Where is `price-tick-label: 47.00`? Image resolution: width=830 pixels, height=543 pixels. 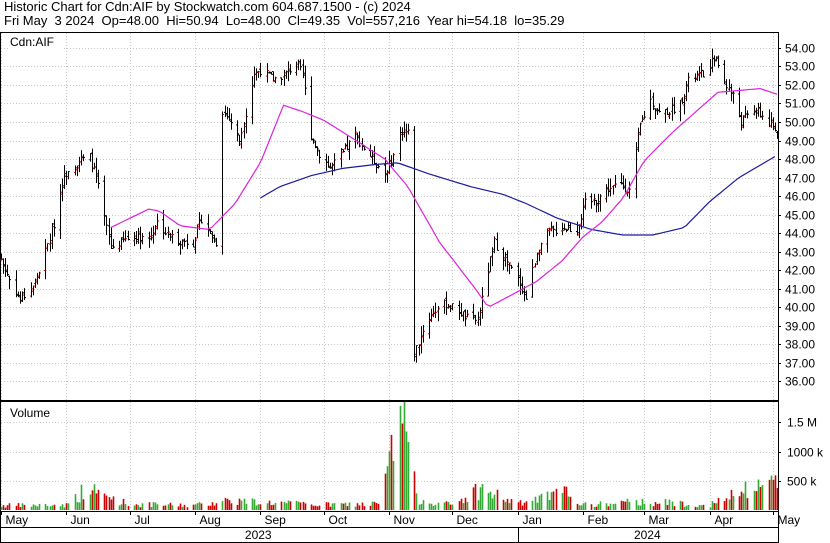 price-tick-label: 47.00 is located at coordinates (800, 179).